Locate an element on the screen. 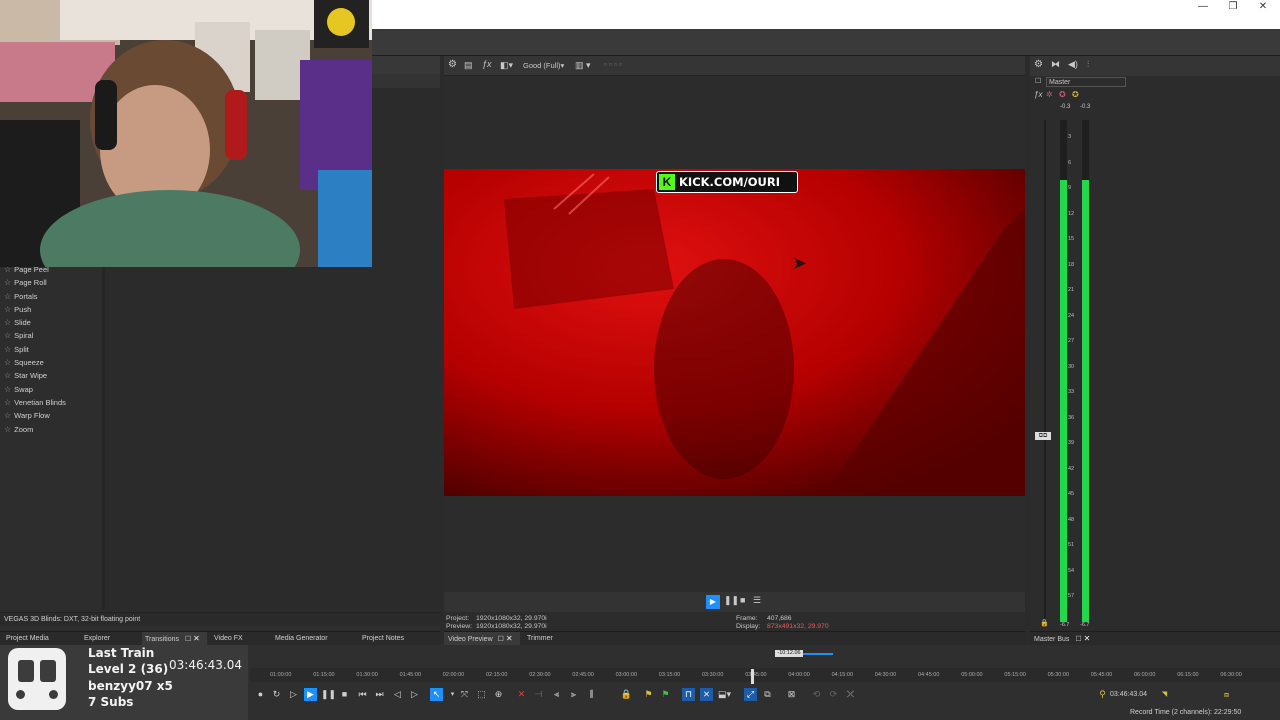 The width and height of the screenshot is (1280, 720). render-icon: ⤫ is located at coordinates (850, 694).